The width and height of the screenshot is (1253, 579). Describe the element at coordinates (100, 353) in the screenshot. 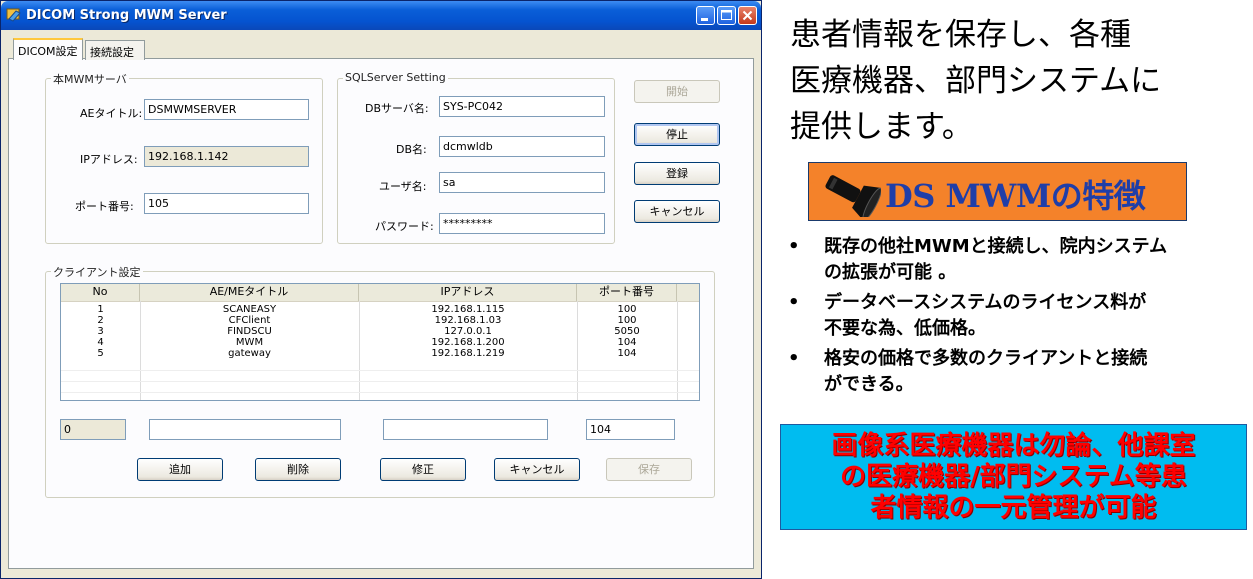

I see `cell-no: 5` at that location.